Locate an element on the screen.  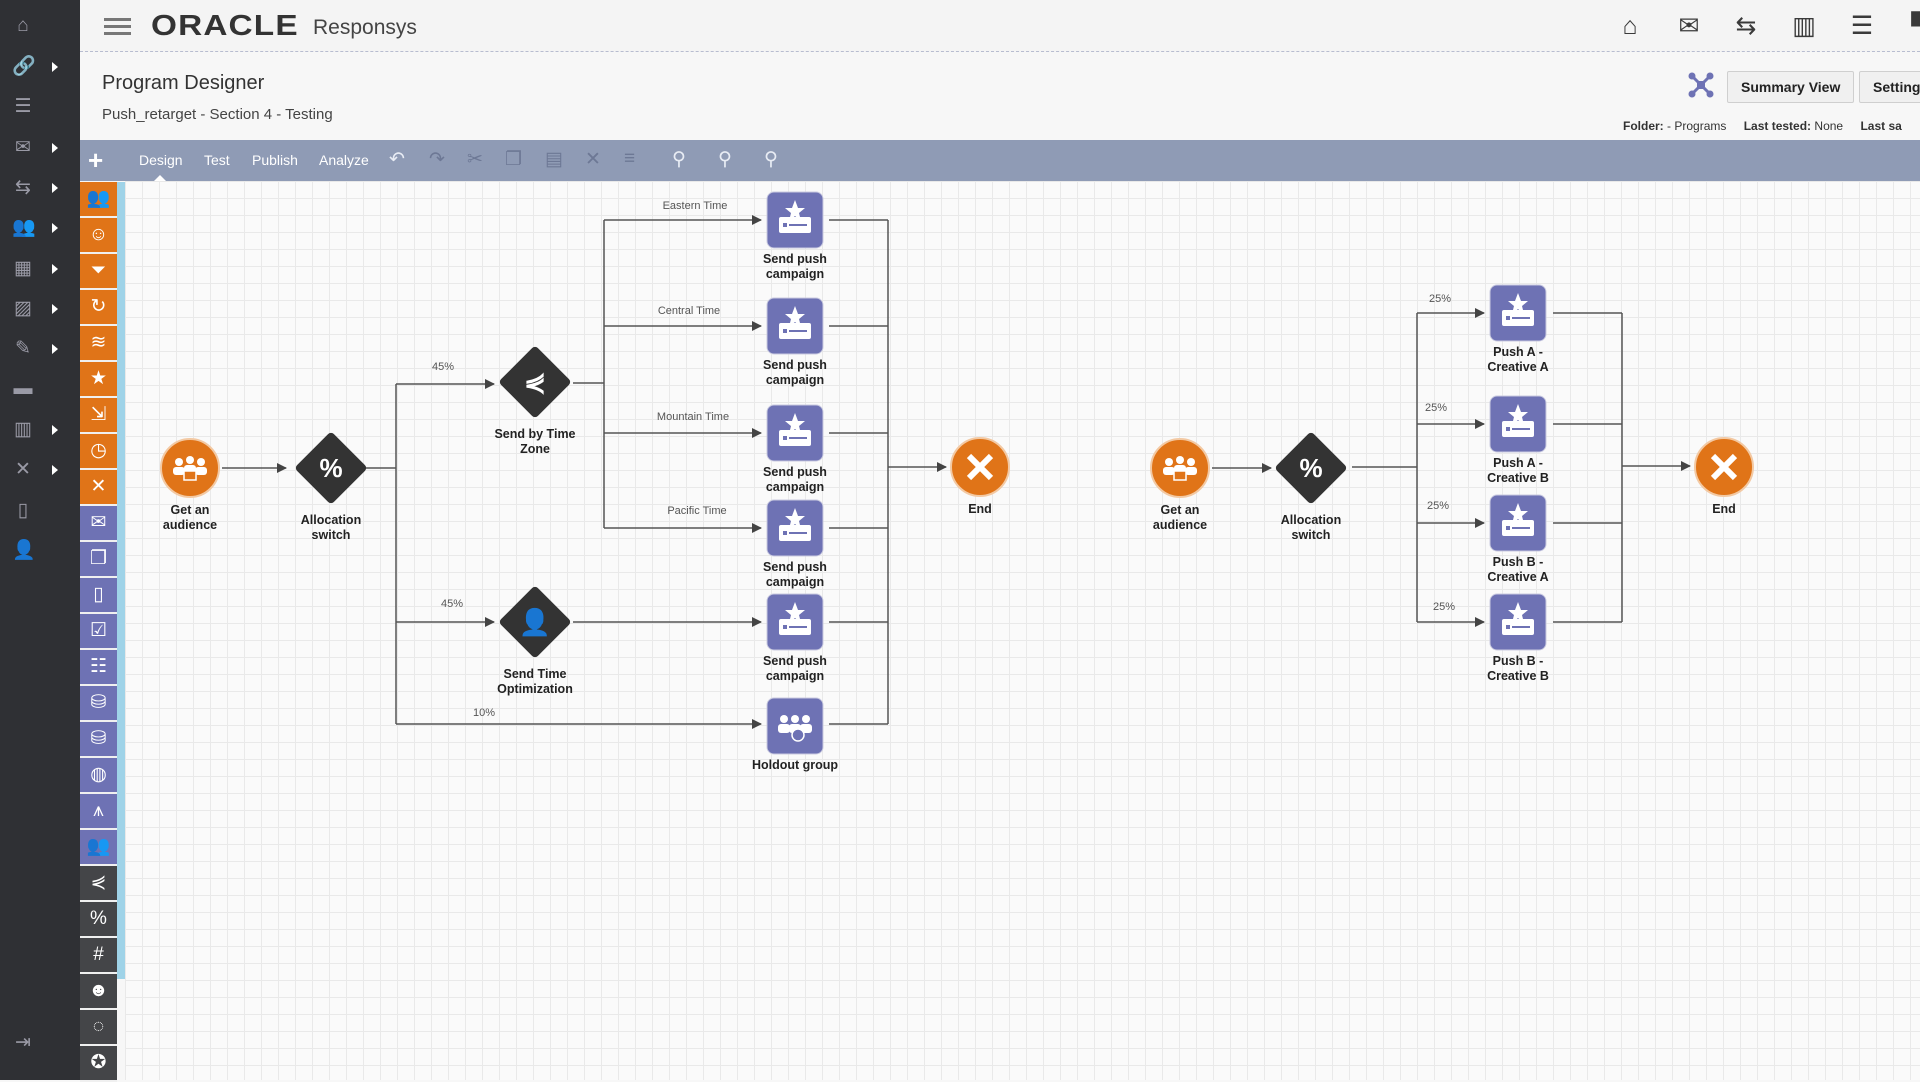
branch-label: Pacific Time is located at coordinates (696, 511).